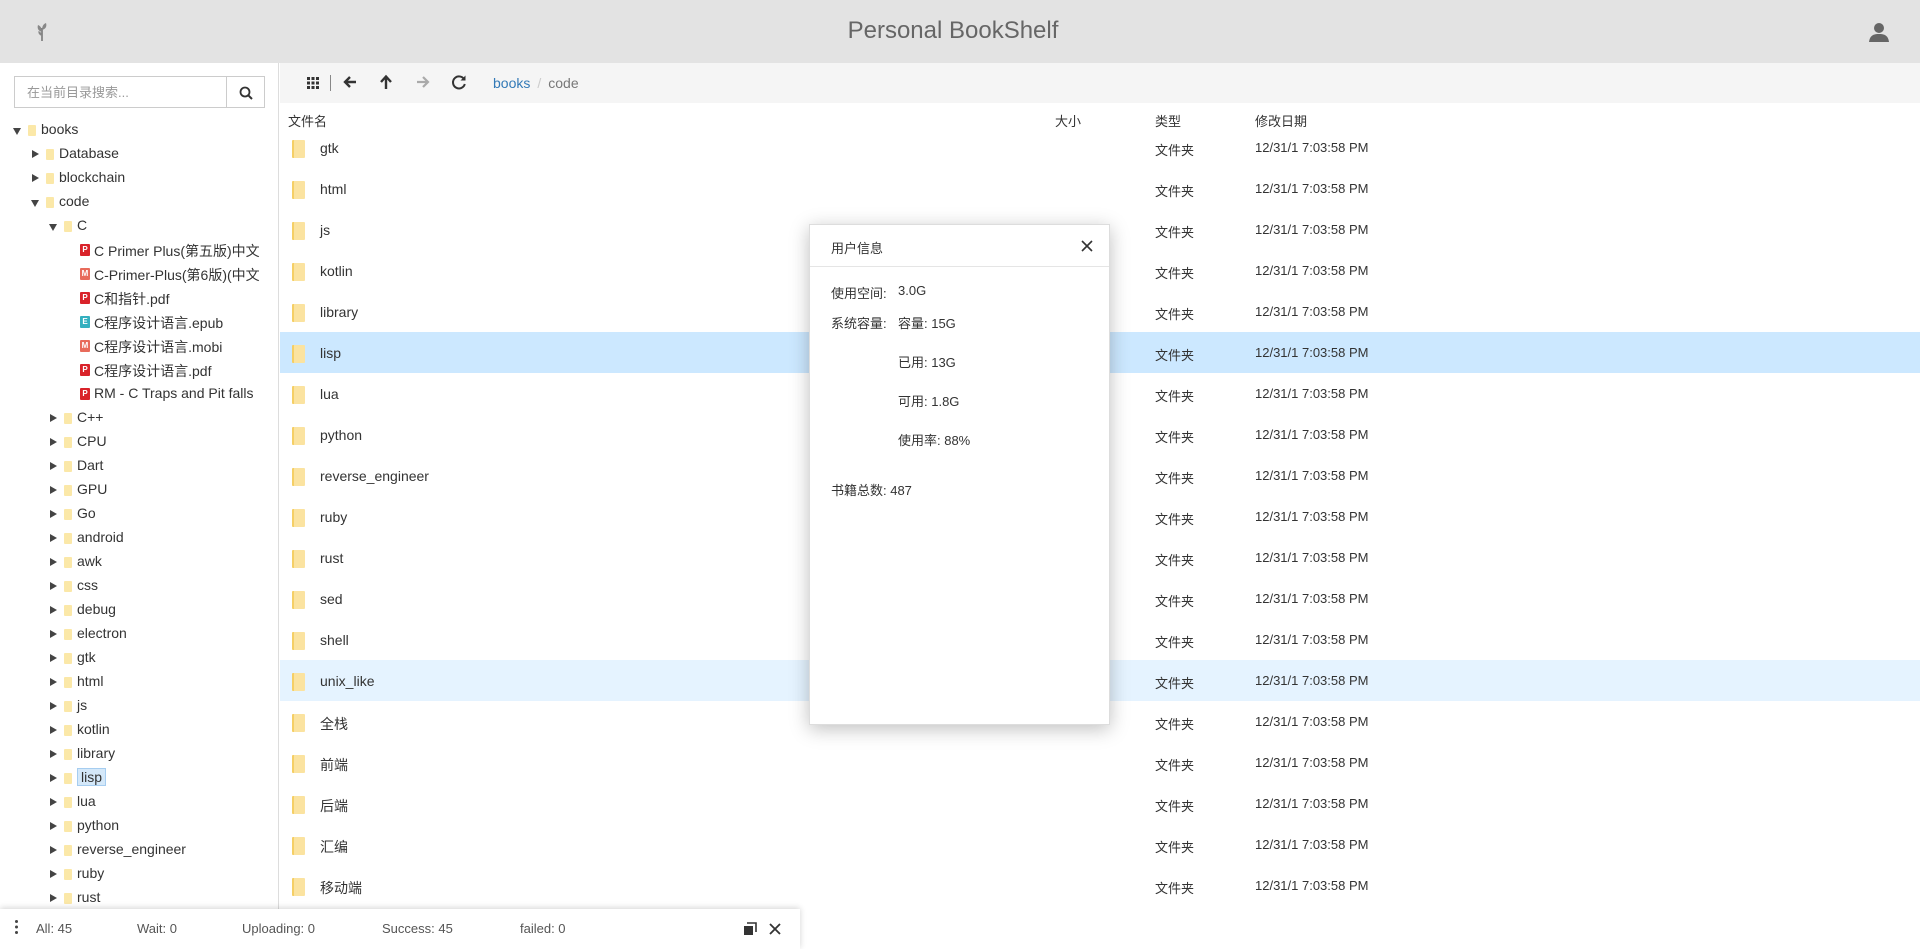 The image size is (1920, 949). What do you see at coordinates (54, 928) in the screenshot?
I see `upload-all-count: All: 45` at bounding box center [54, 928].